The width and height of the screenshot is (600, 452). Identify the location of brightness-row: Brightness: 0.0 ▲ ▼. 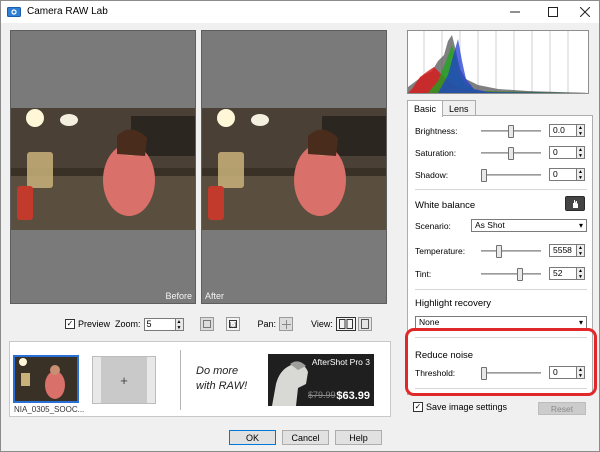
(501, 131).